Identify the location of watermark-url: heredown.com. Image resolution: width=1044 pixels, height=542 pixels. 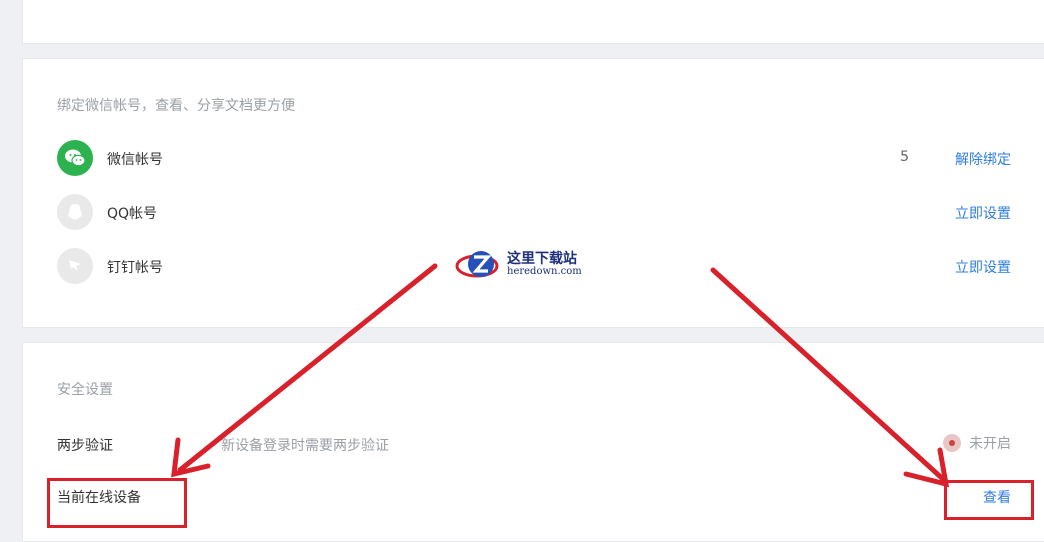
(544, 271).